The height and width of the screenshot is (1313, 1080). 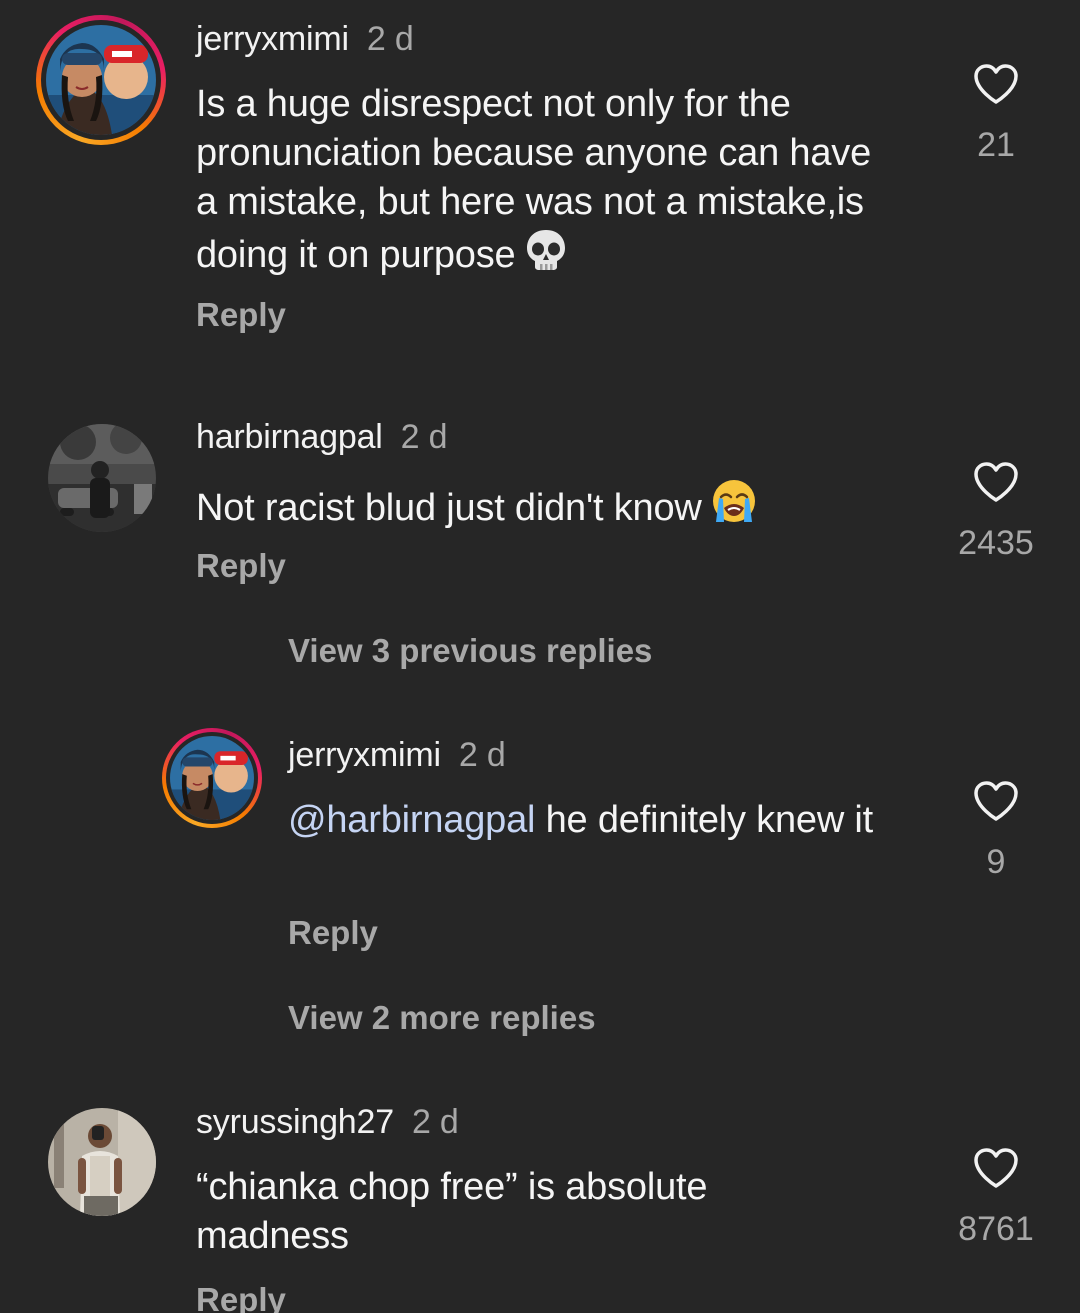 What do you see at coordinates (996, 145) in the screenshot?
I see `like-count: 21` at bounding box center [996, 145].